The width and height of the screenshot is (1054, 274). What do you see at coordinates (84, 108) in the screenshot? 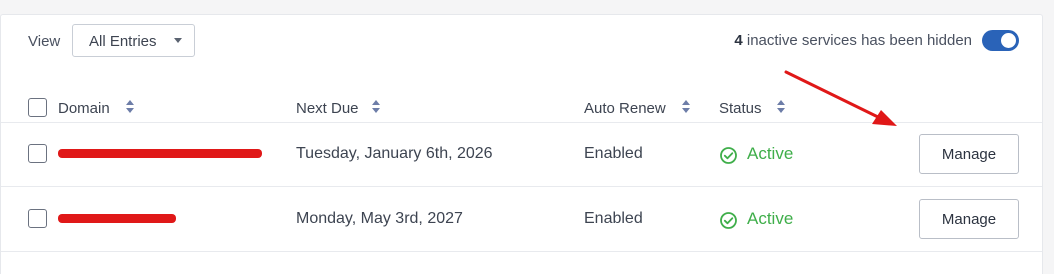
I see `column-domain: Domain` at bounding box center [84, 108].